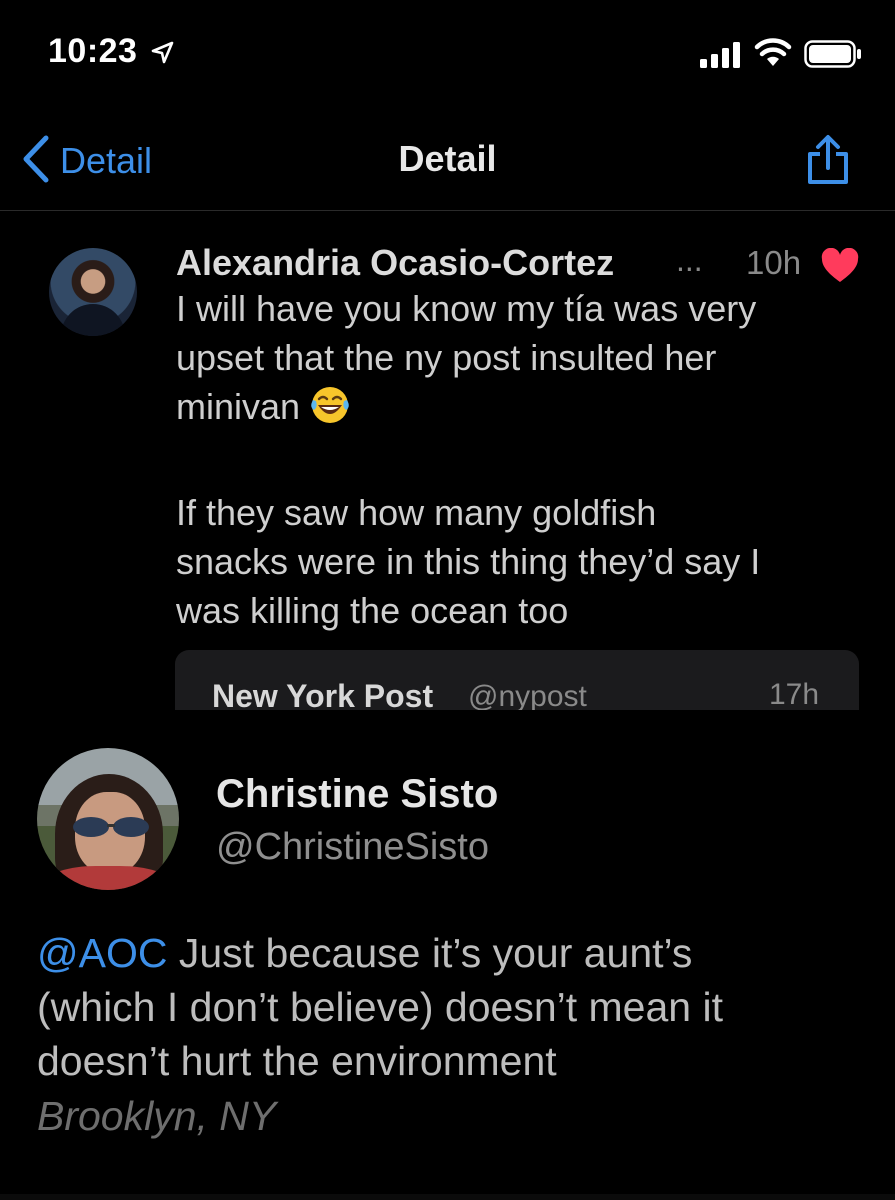 This screenshot has height=1200, width=895. I want to click on share-button, so click(828, 162).